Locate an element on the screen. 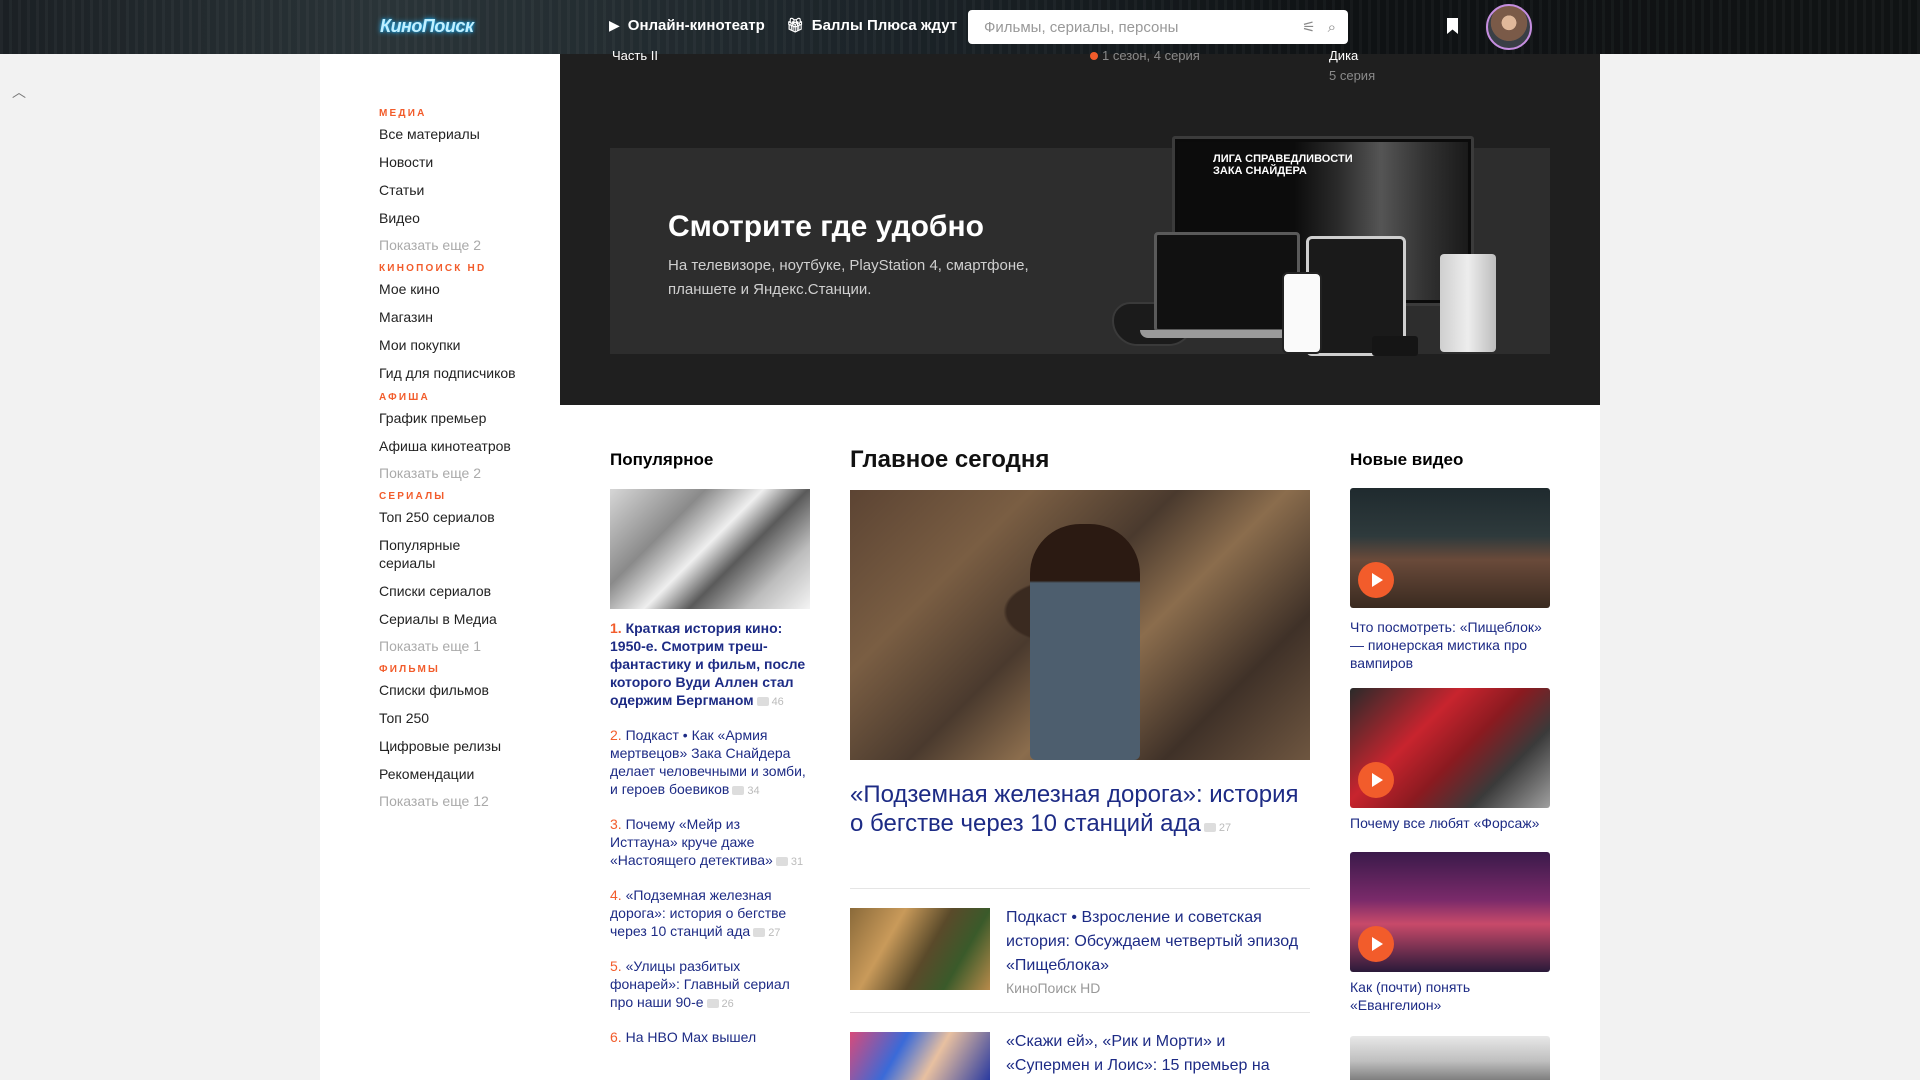  sidebar-item: Рекомендации is located at coordinates (469, 774).